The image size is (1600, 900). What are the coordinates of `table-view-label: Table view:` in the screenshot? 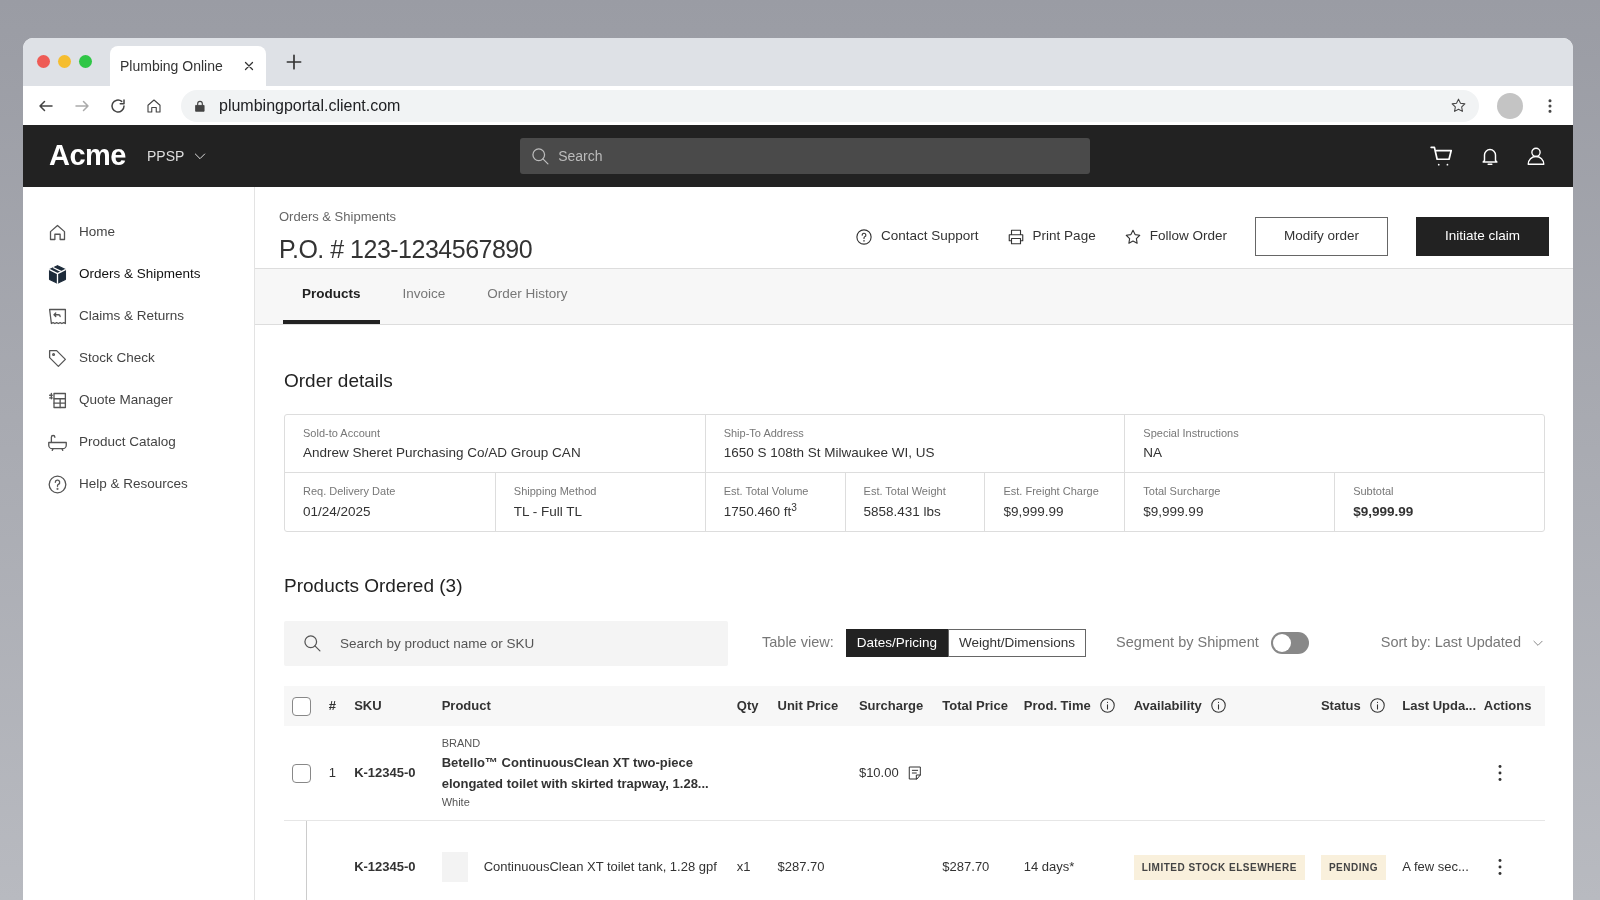 It's located at (798, 643).